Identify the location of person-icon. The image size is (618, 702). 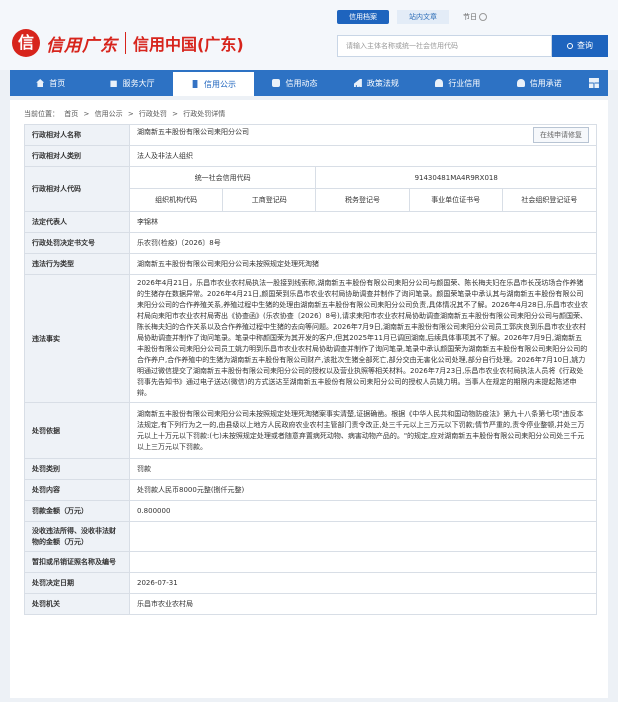
(520, 83).